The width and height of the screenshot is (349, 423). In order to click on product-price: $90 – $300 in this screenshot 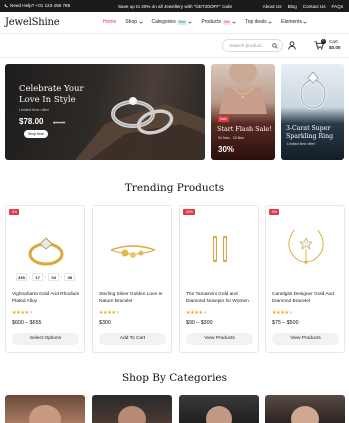, I will do `click(199, 323)`.